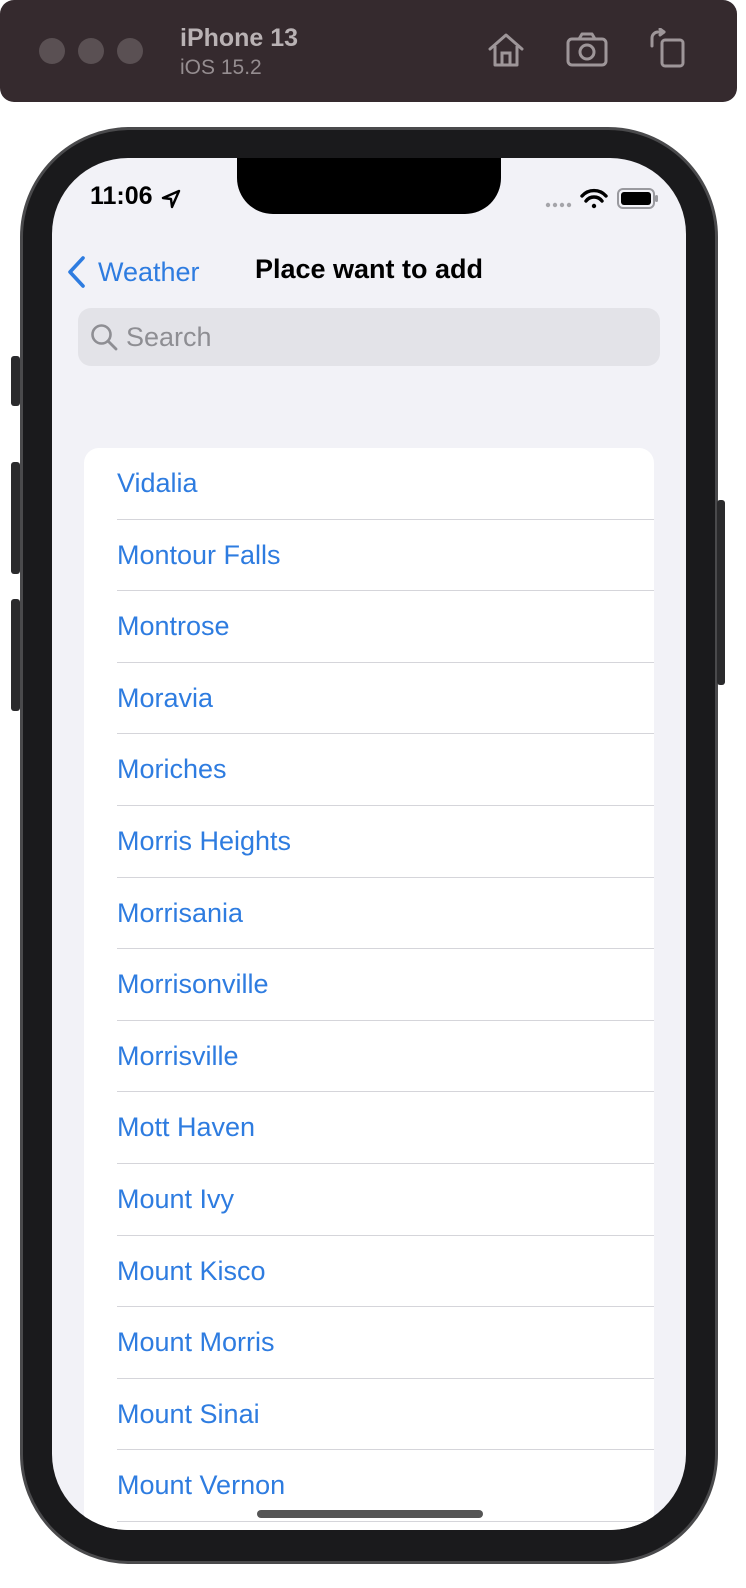  I want to click on battery-icon, so click(637, 198).